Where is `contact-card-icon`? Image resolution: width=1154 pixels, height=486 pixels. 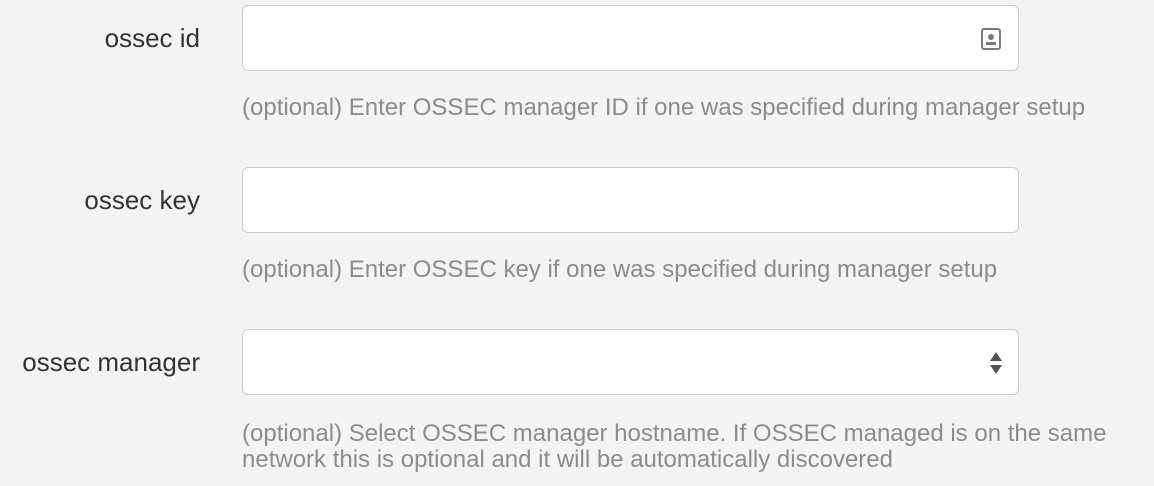 contact-card-icon is located at coordinates (991, 39).